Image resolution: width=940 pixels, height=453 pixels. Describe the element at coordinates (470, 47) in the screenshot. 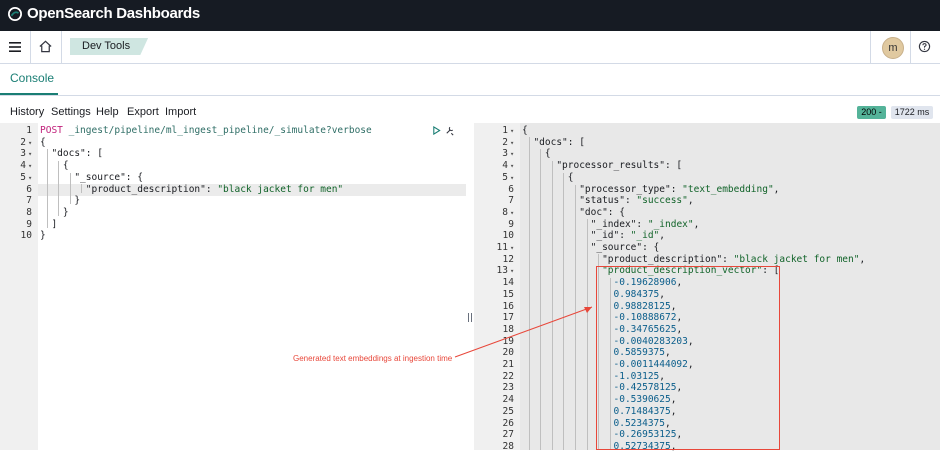

I see `breadcrumb-header: Dev Tools m` at that location.